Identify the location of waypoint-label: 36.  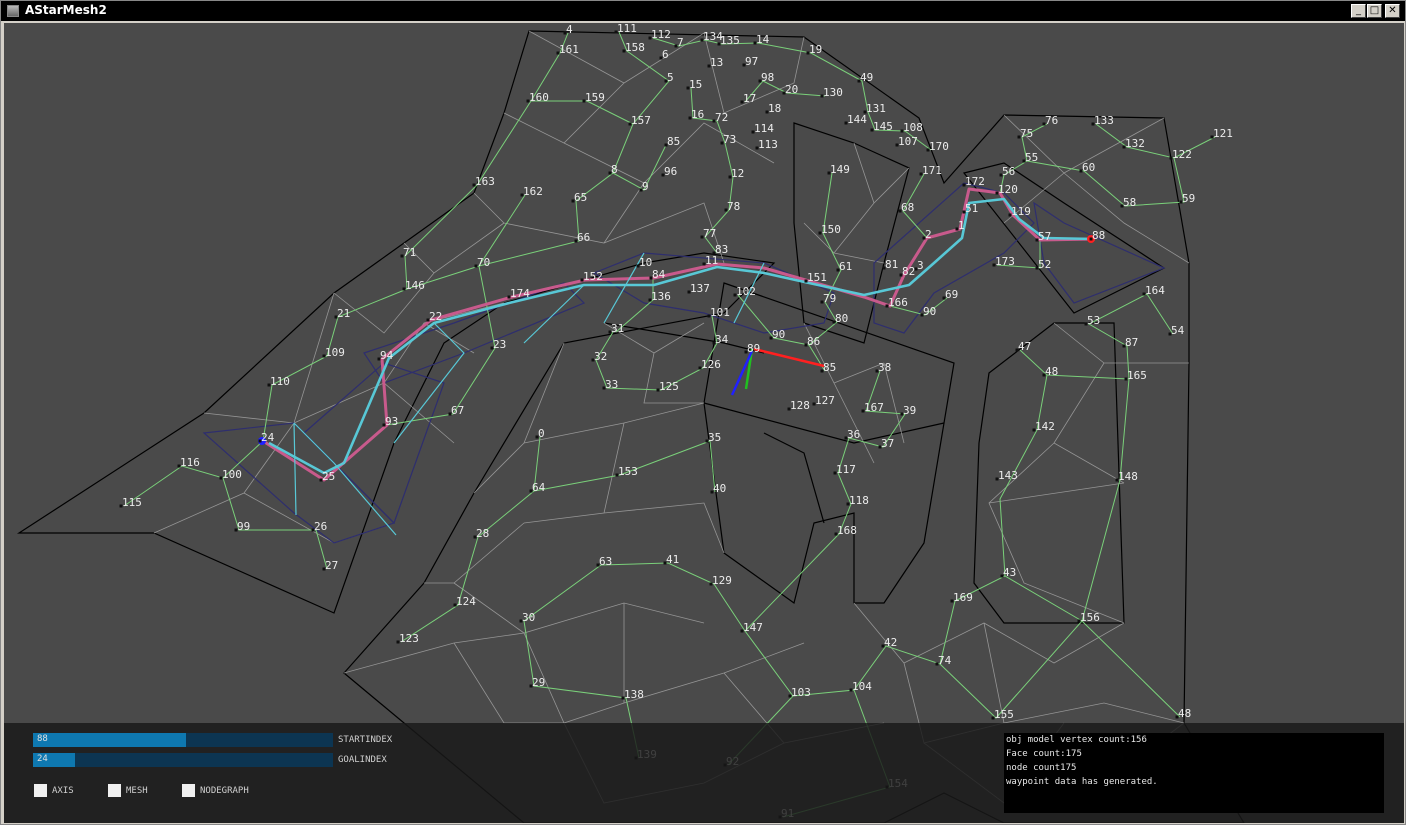
(853, 434).